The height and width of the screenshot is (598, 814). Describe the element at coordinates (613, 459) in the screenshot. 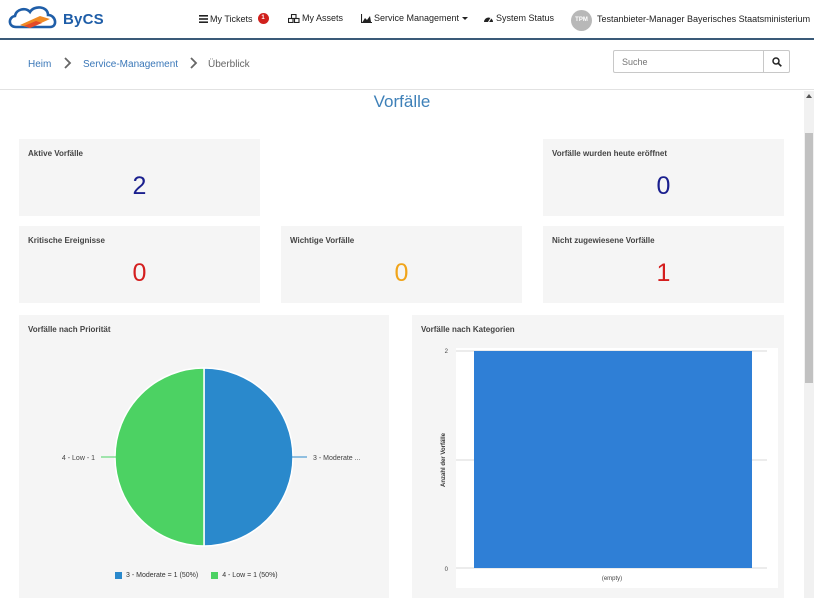

I see `bar-empty` at that location.